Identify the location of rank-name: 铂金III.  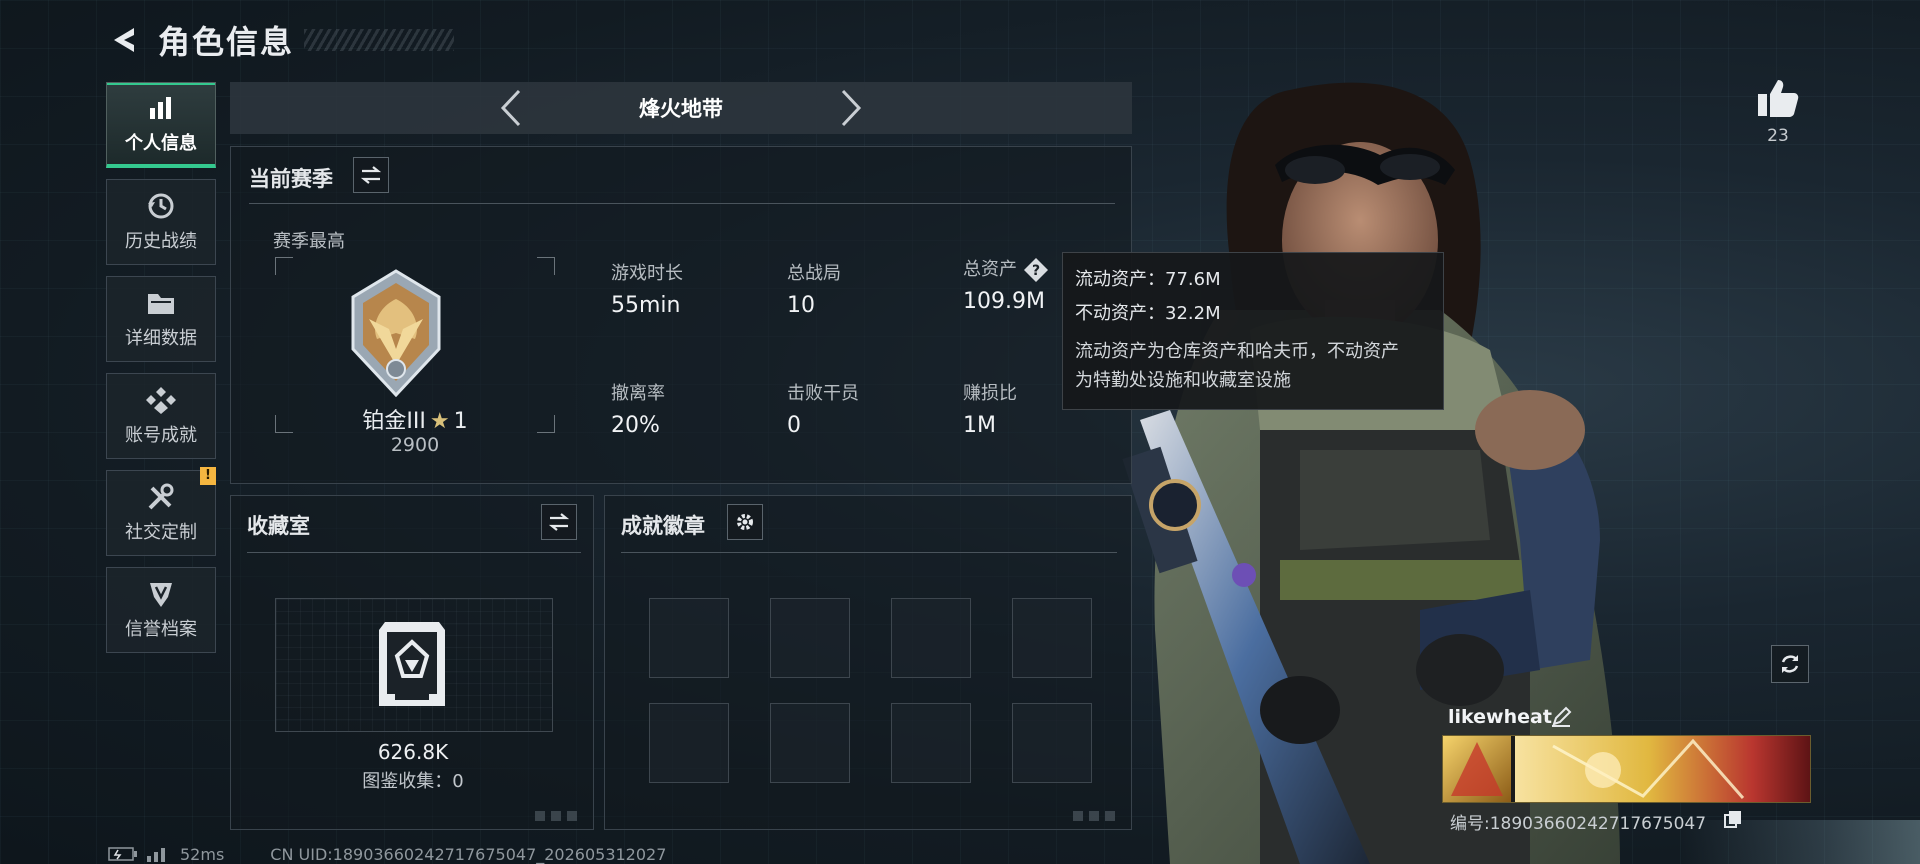
(394, 421).